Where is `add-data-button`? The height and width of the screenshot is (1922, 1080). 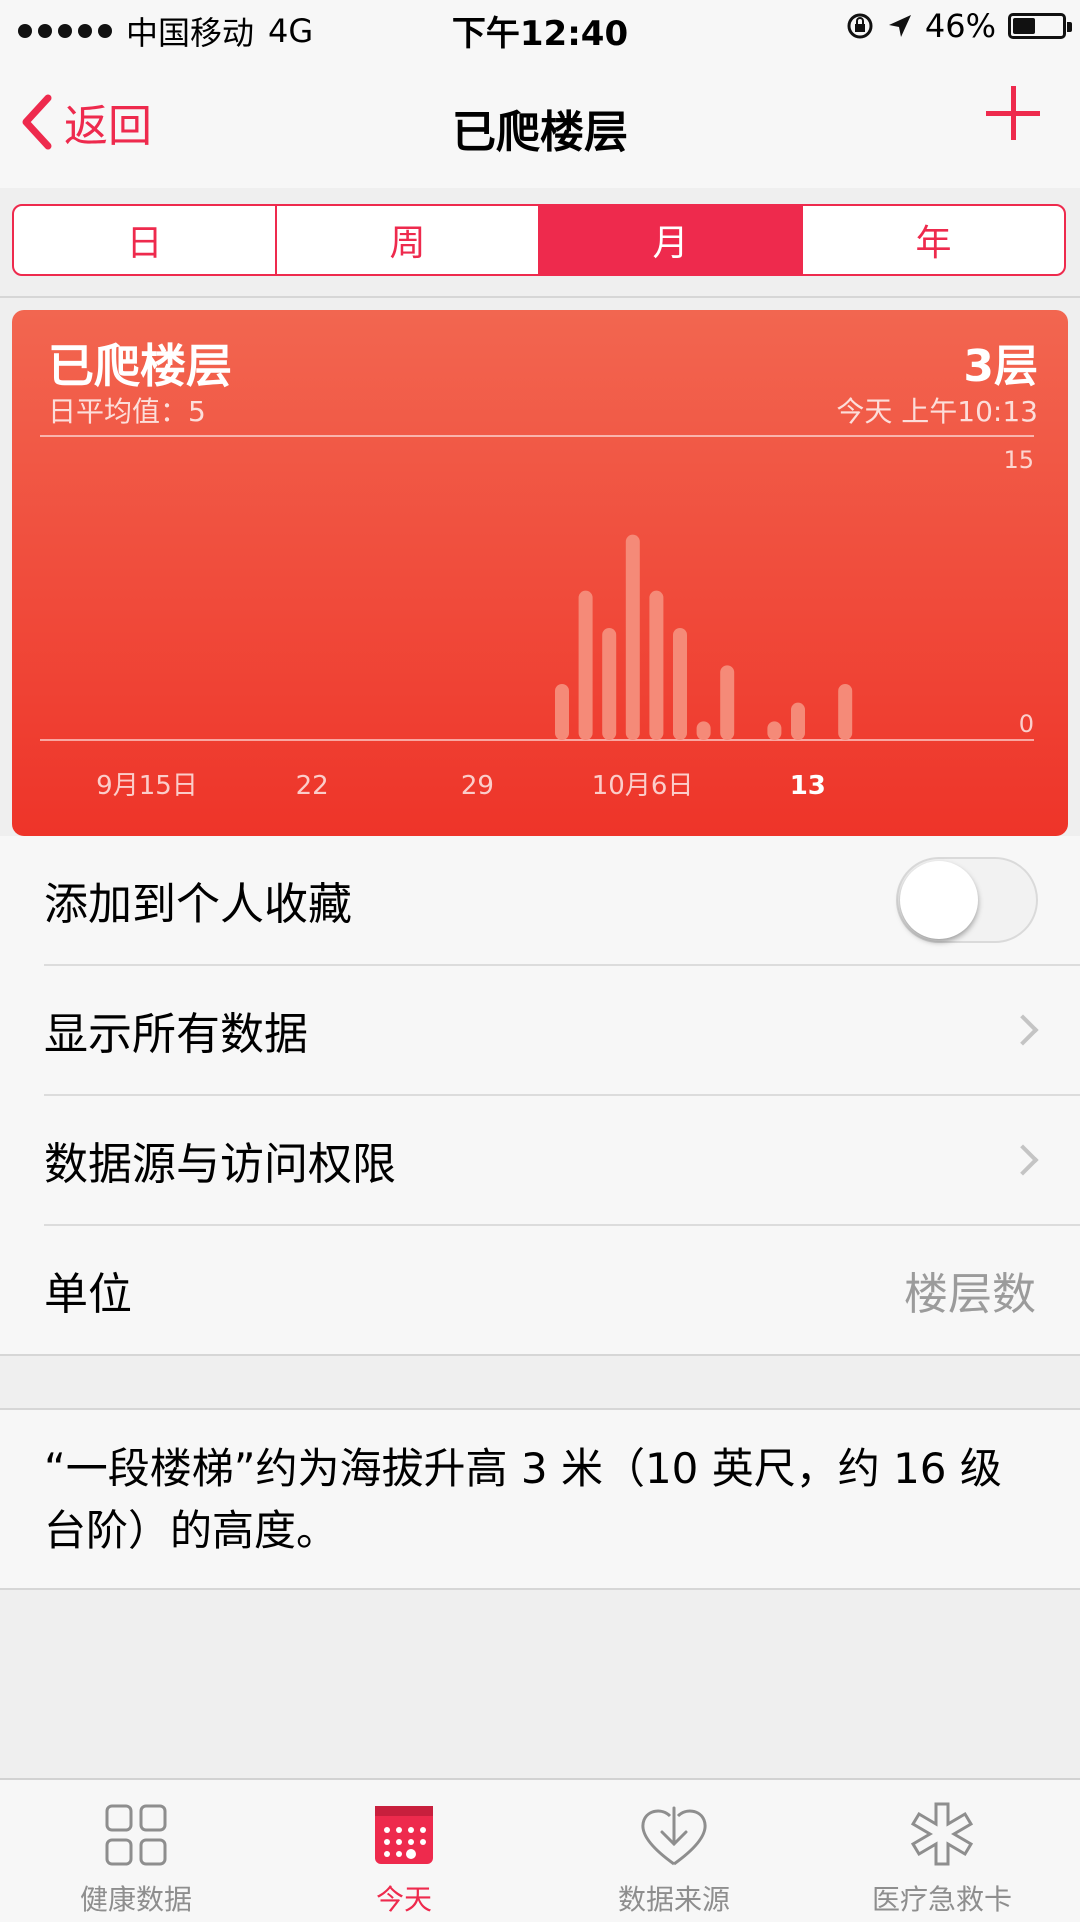
add-data-button is located at coordinates (1013, 113).